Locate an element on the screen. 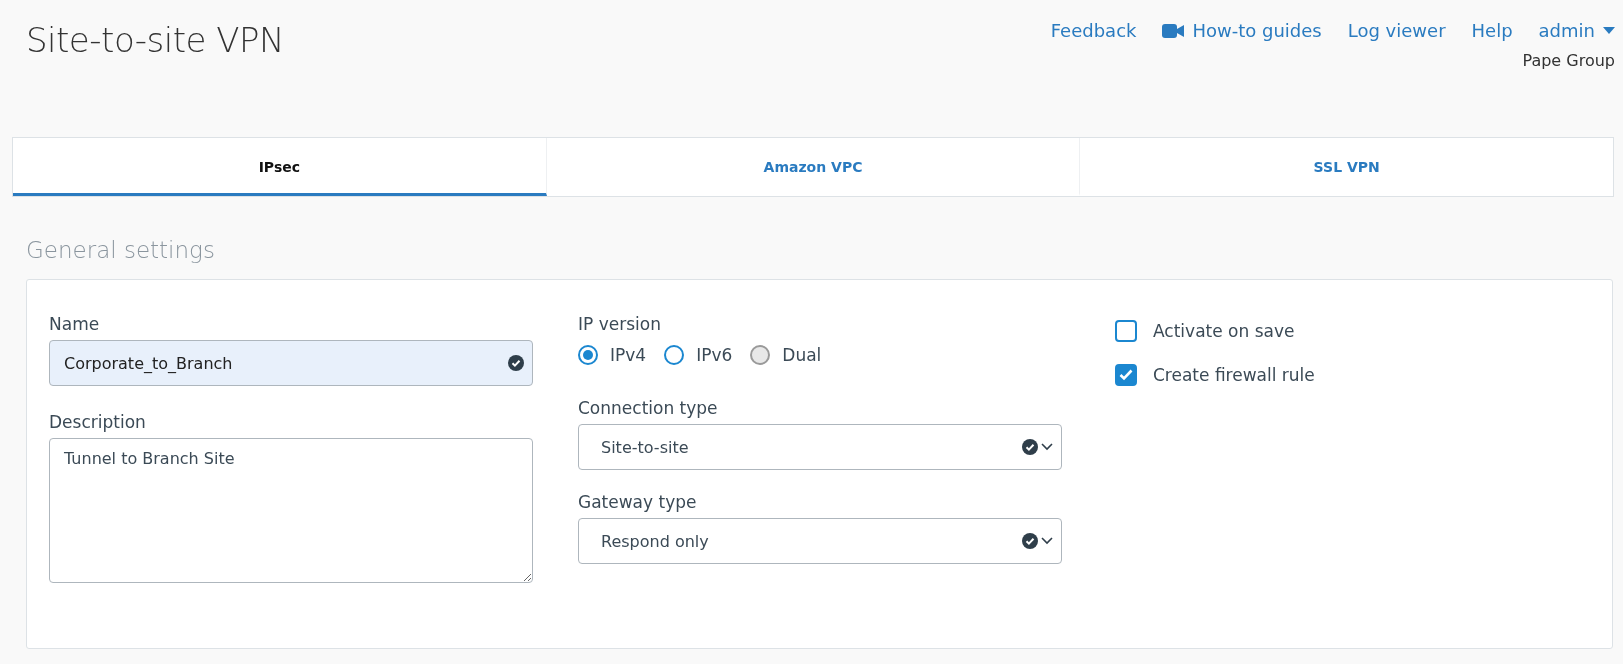 The height and width of the screenshot is (664, 1623). video-camera-icon is located at coordinates (1173, 30).